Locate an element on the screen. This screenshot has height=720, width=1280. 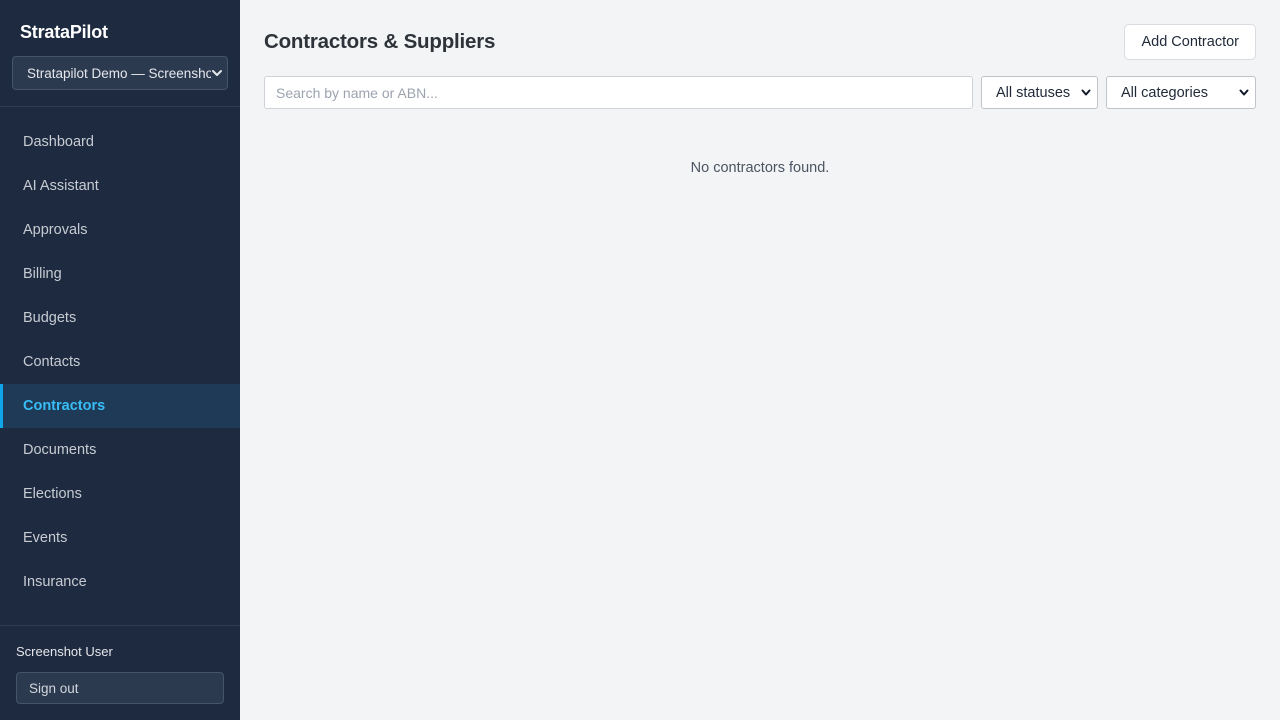
sidebar-item-label: Approvals is located at coordinates (55, 230).